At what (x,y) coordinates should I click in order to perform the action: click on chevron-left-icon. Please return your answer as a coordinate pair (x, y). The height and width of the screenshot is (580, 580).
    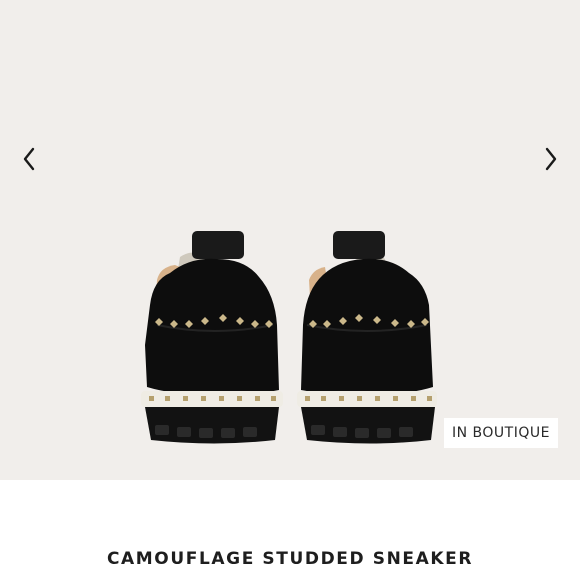
    Looking at the image, I should click on (29, 159).